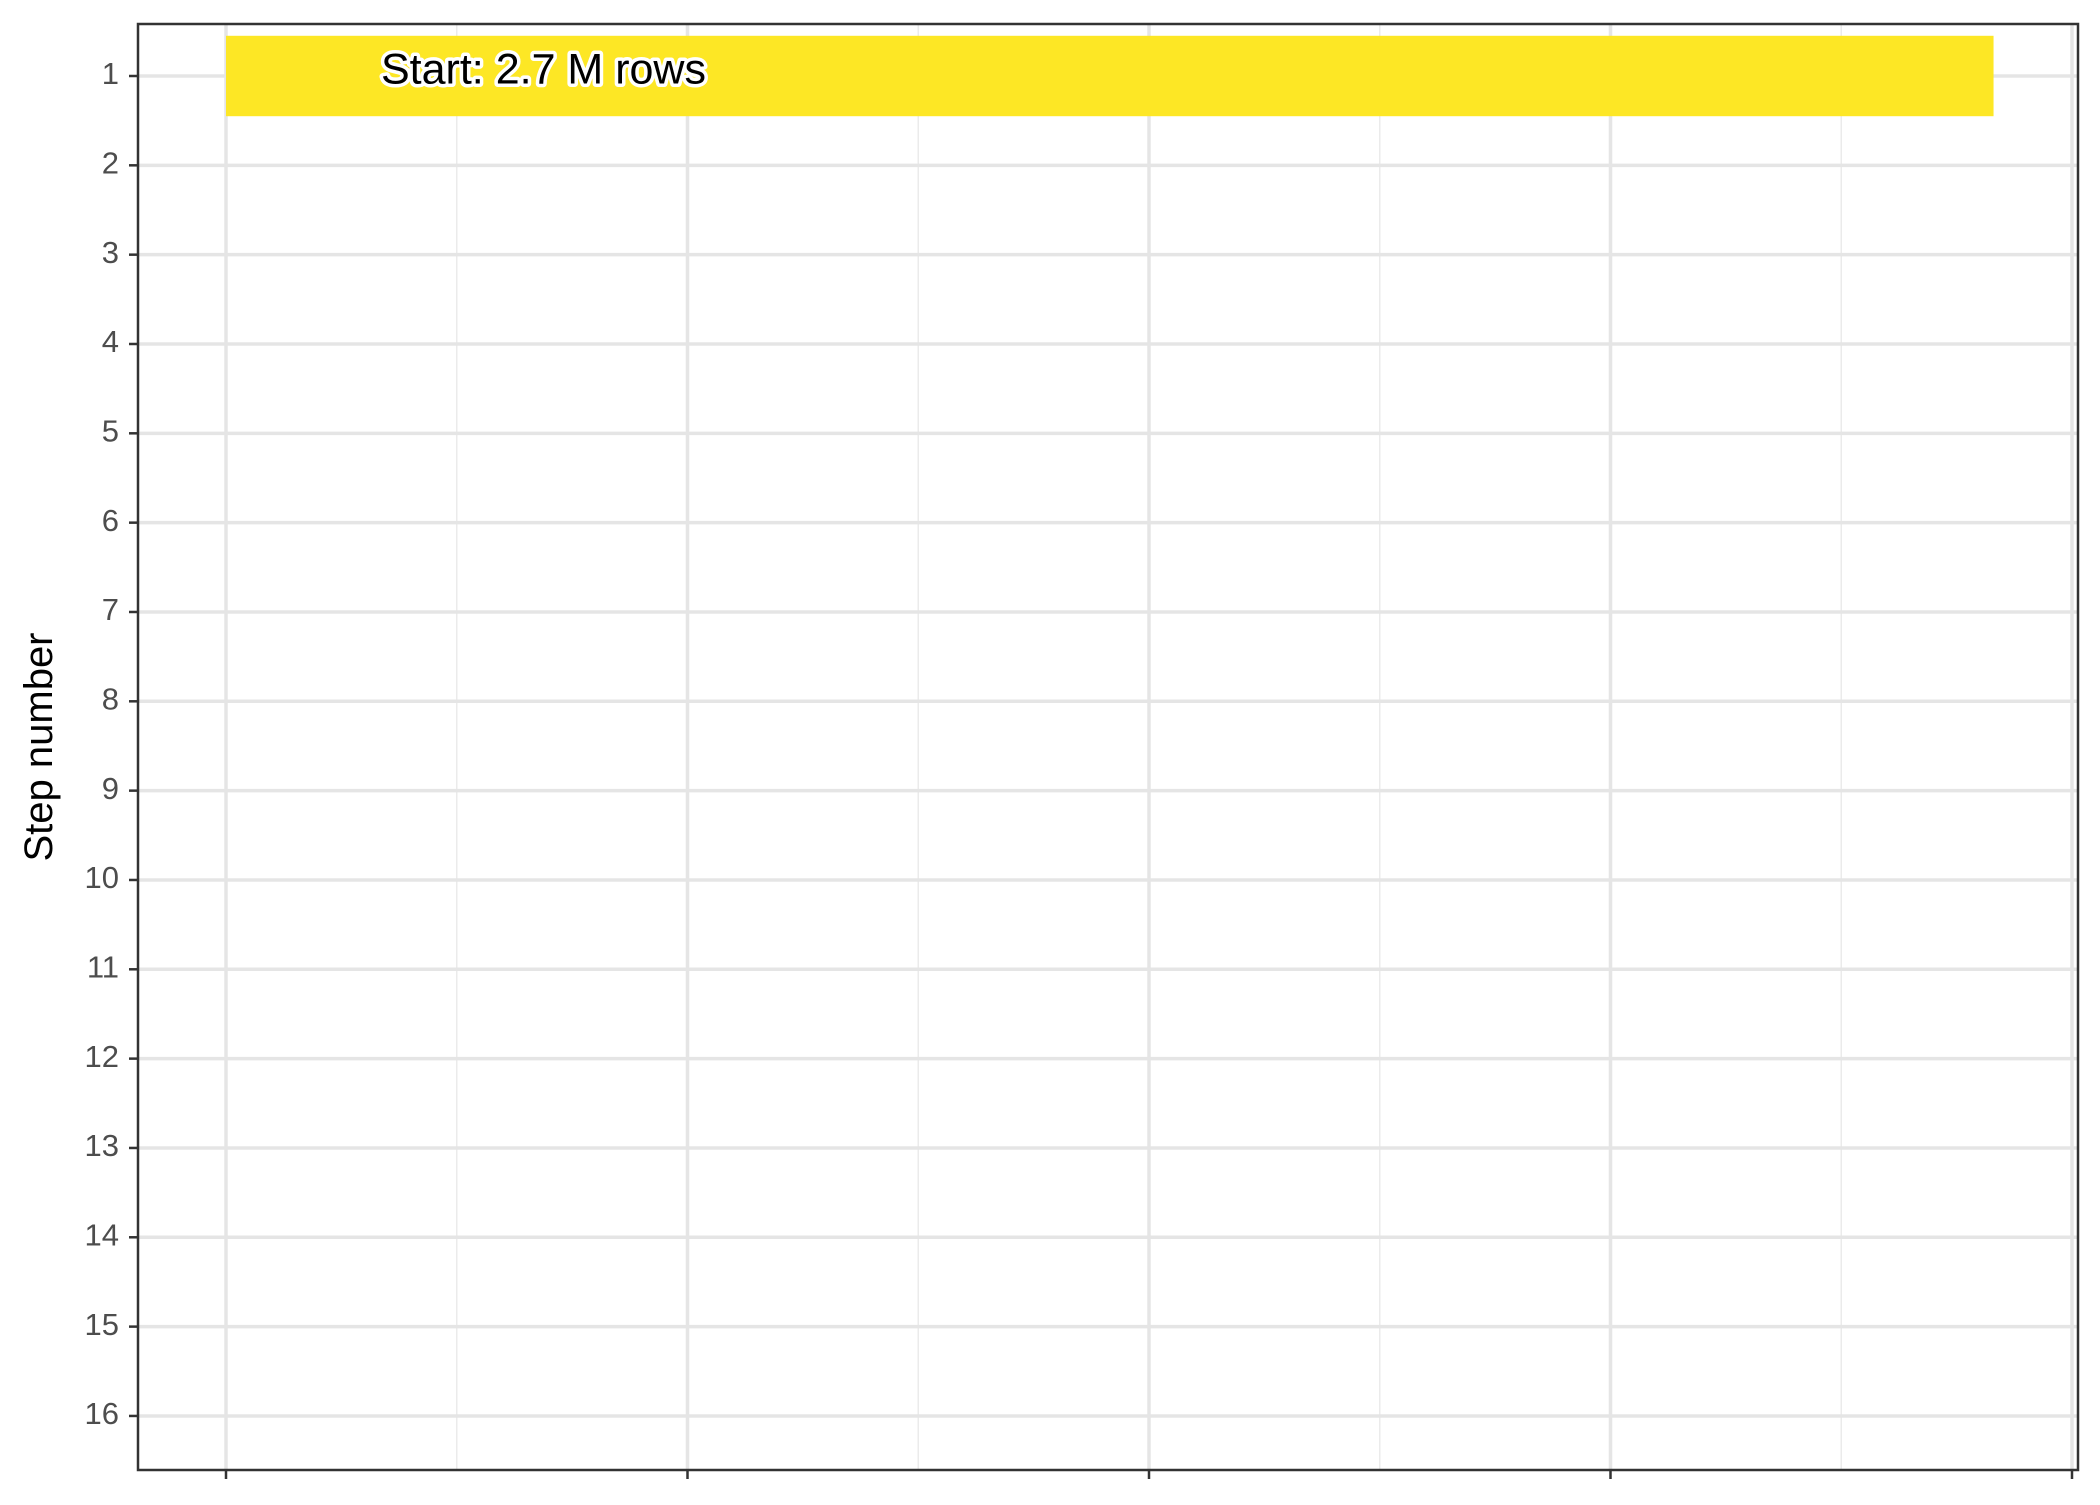 The image size is (2100, 1505). I want to click on y-tick-label: 12, so click(102, 1056).